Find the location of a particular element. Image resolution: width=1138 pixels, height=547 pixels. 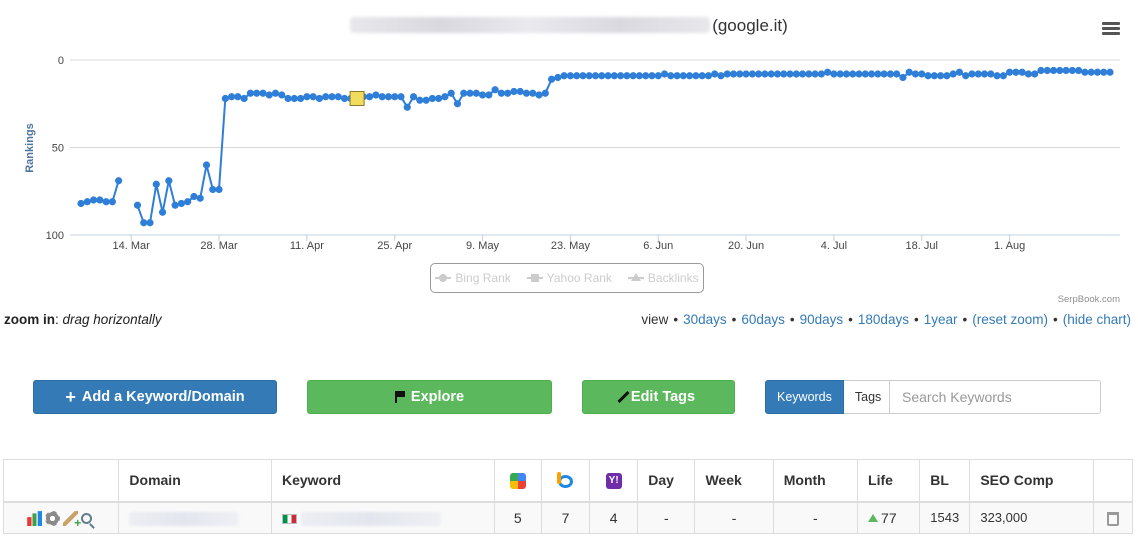

hide-chart-link: (hide chart) is located at coordinates (1097, 319).